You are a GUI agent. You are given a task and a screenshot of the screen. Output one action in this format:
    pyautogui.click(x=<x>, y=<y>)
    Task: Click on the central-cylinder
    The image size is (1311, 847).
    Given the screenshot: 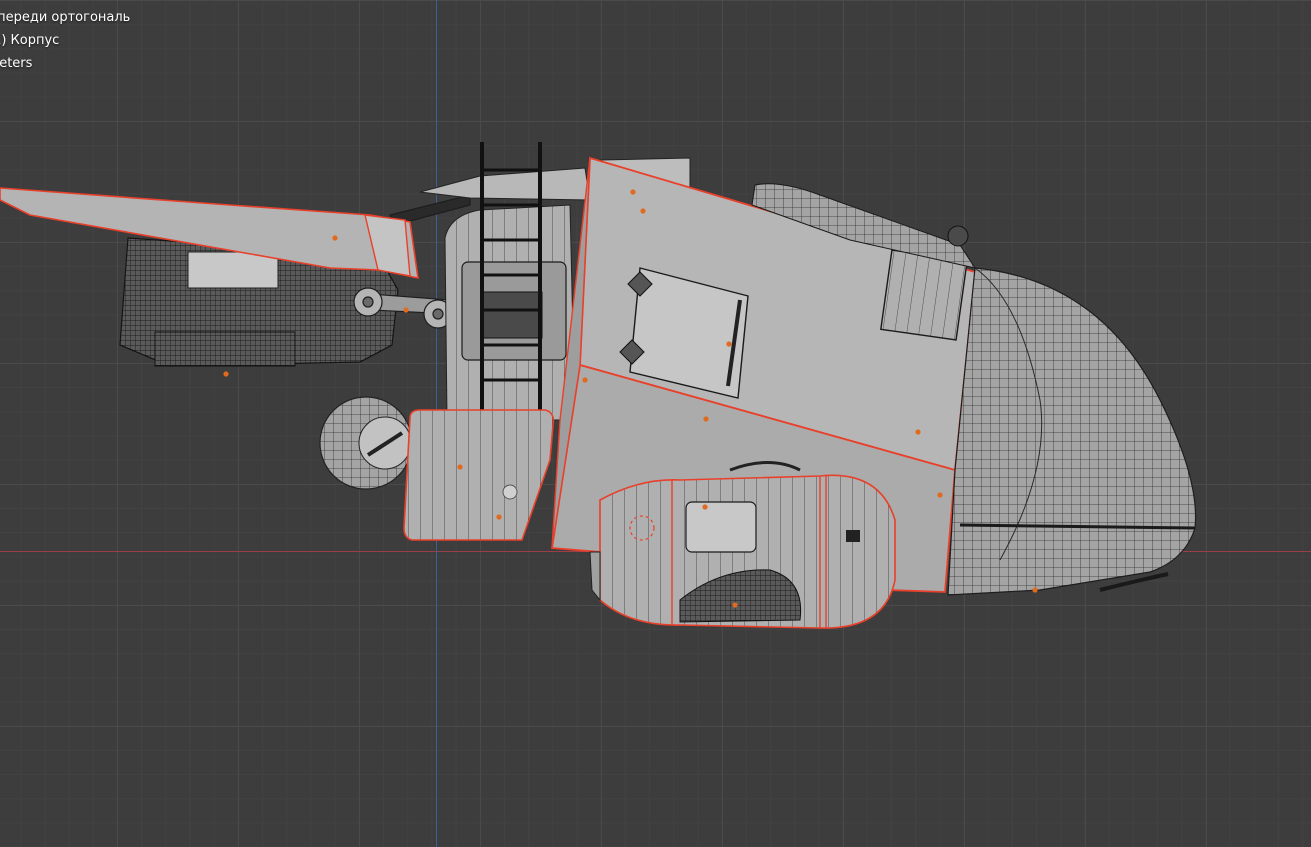 What is the action you would take?
    pyautogui.click(x=510, y=312)
    